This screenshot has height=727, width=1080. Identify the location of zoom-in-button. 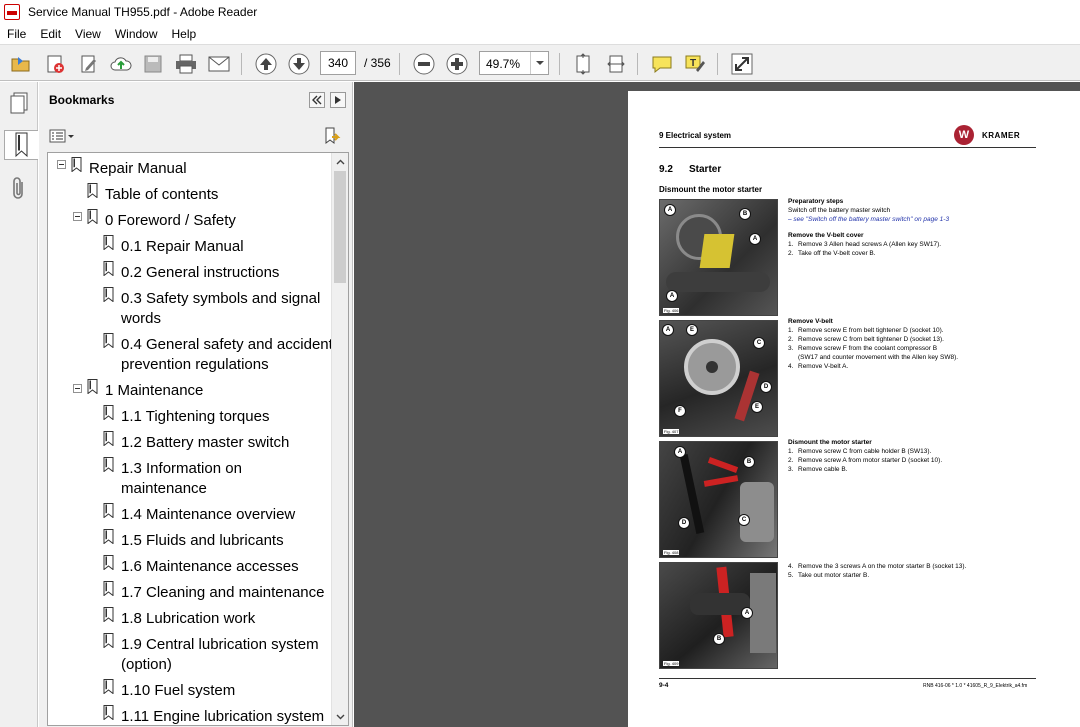
(457, 64).